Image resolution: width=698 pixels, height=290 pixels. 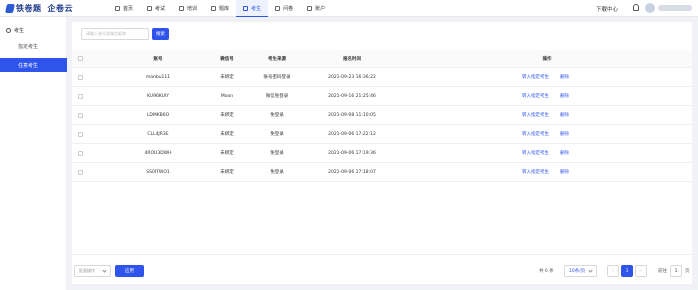 I want to click on survey-icon, so click(x=278, y=8).